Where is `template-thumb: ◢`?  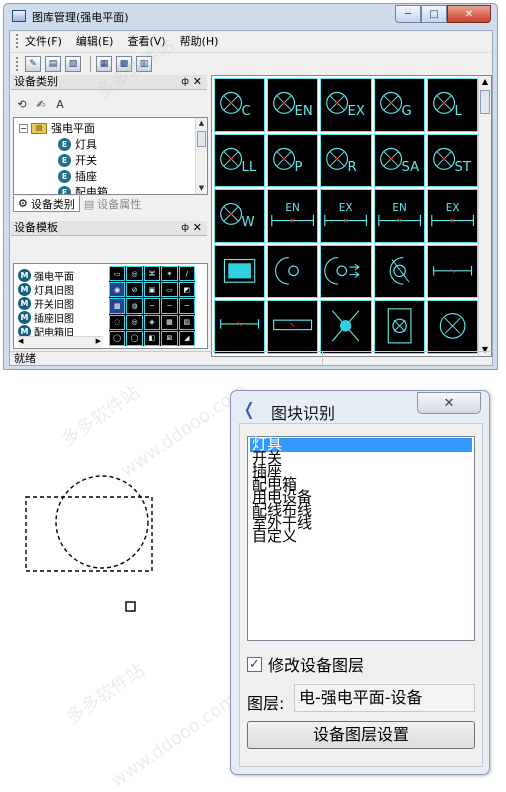 template-thumb: ◢ is located at coordinates (186, 338).